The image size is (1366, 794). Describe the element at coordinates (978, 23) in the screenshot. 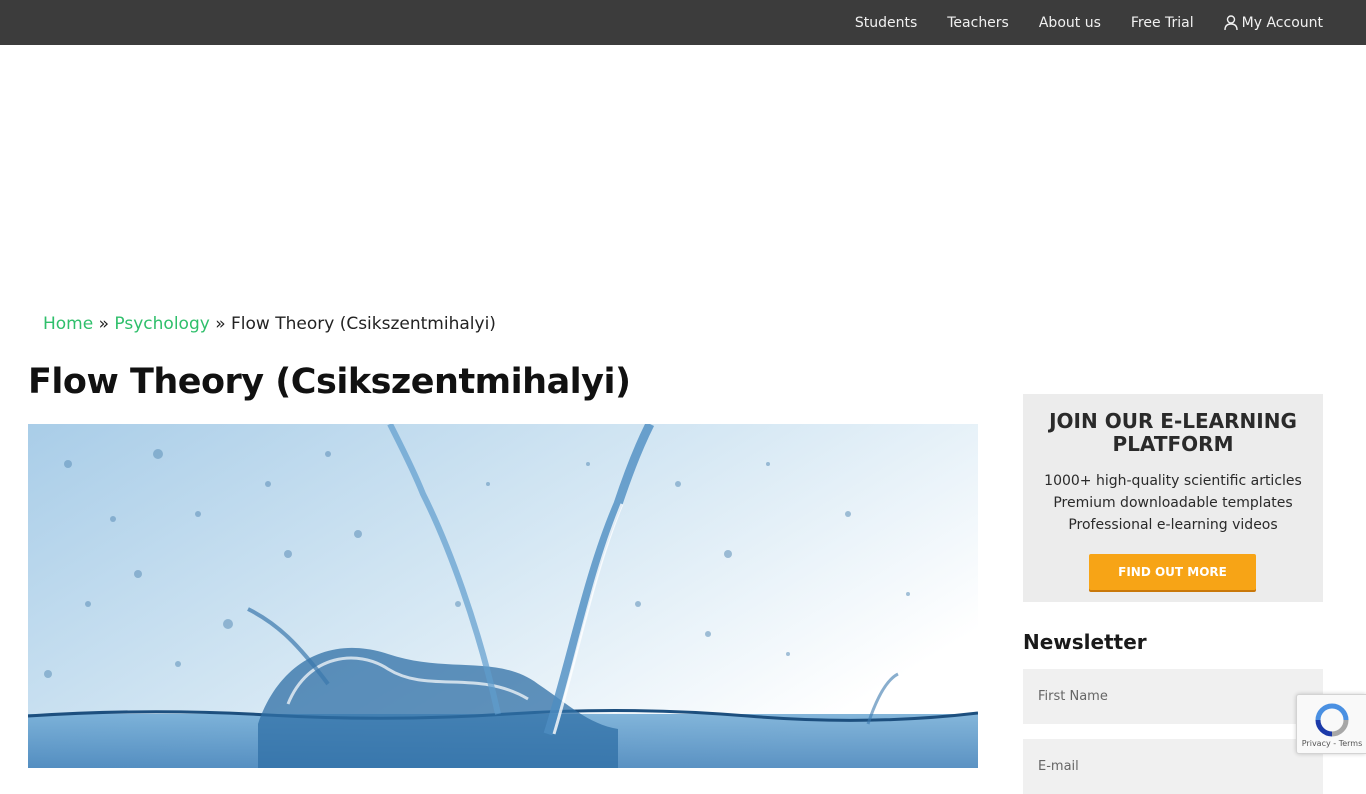

I see `nav-teachers: Teachers` at that location.